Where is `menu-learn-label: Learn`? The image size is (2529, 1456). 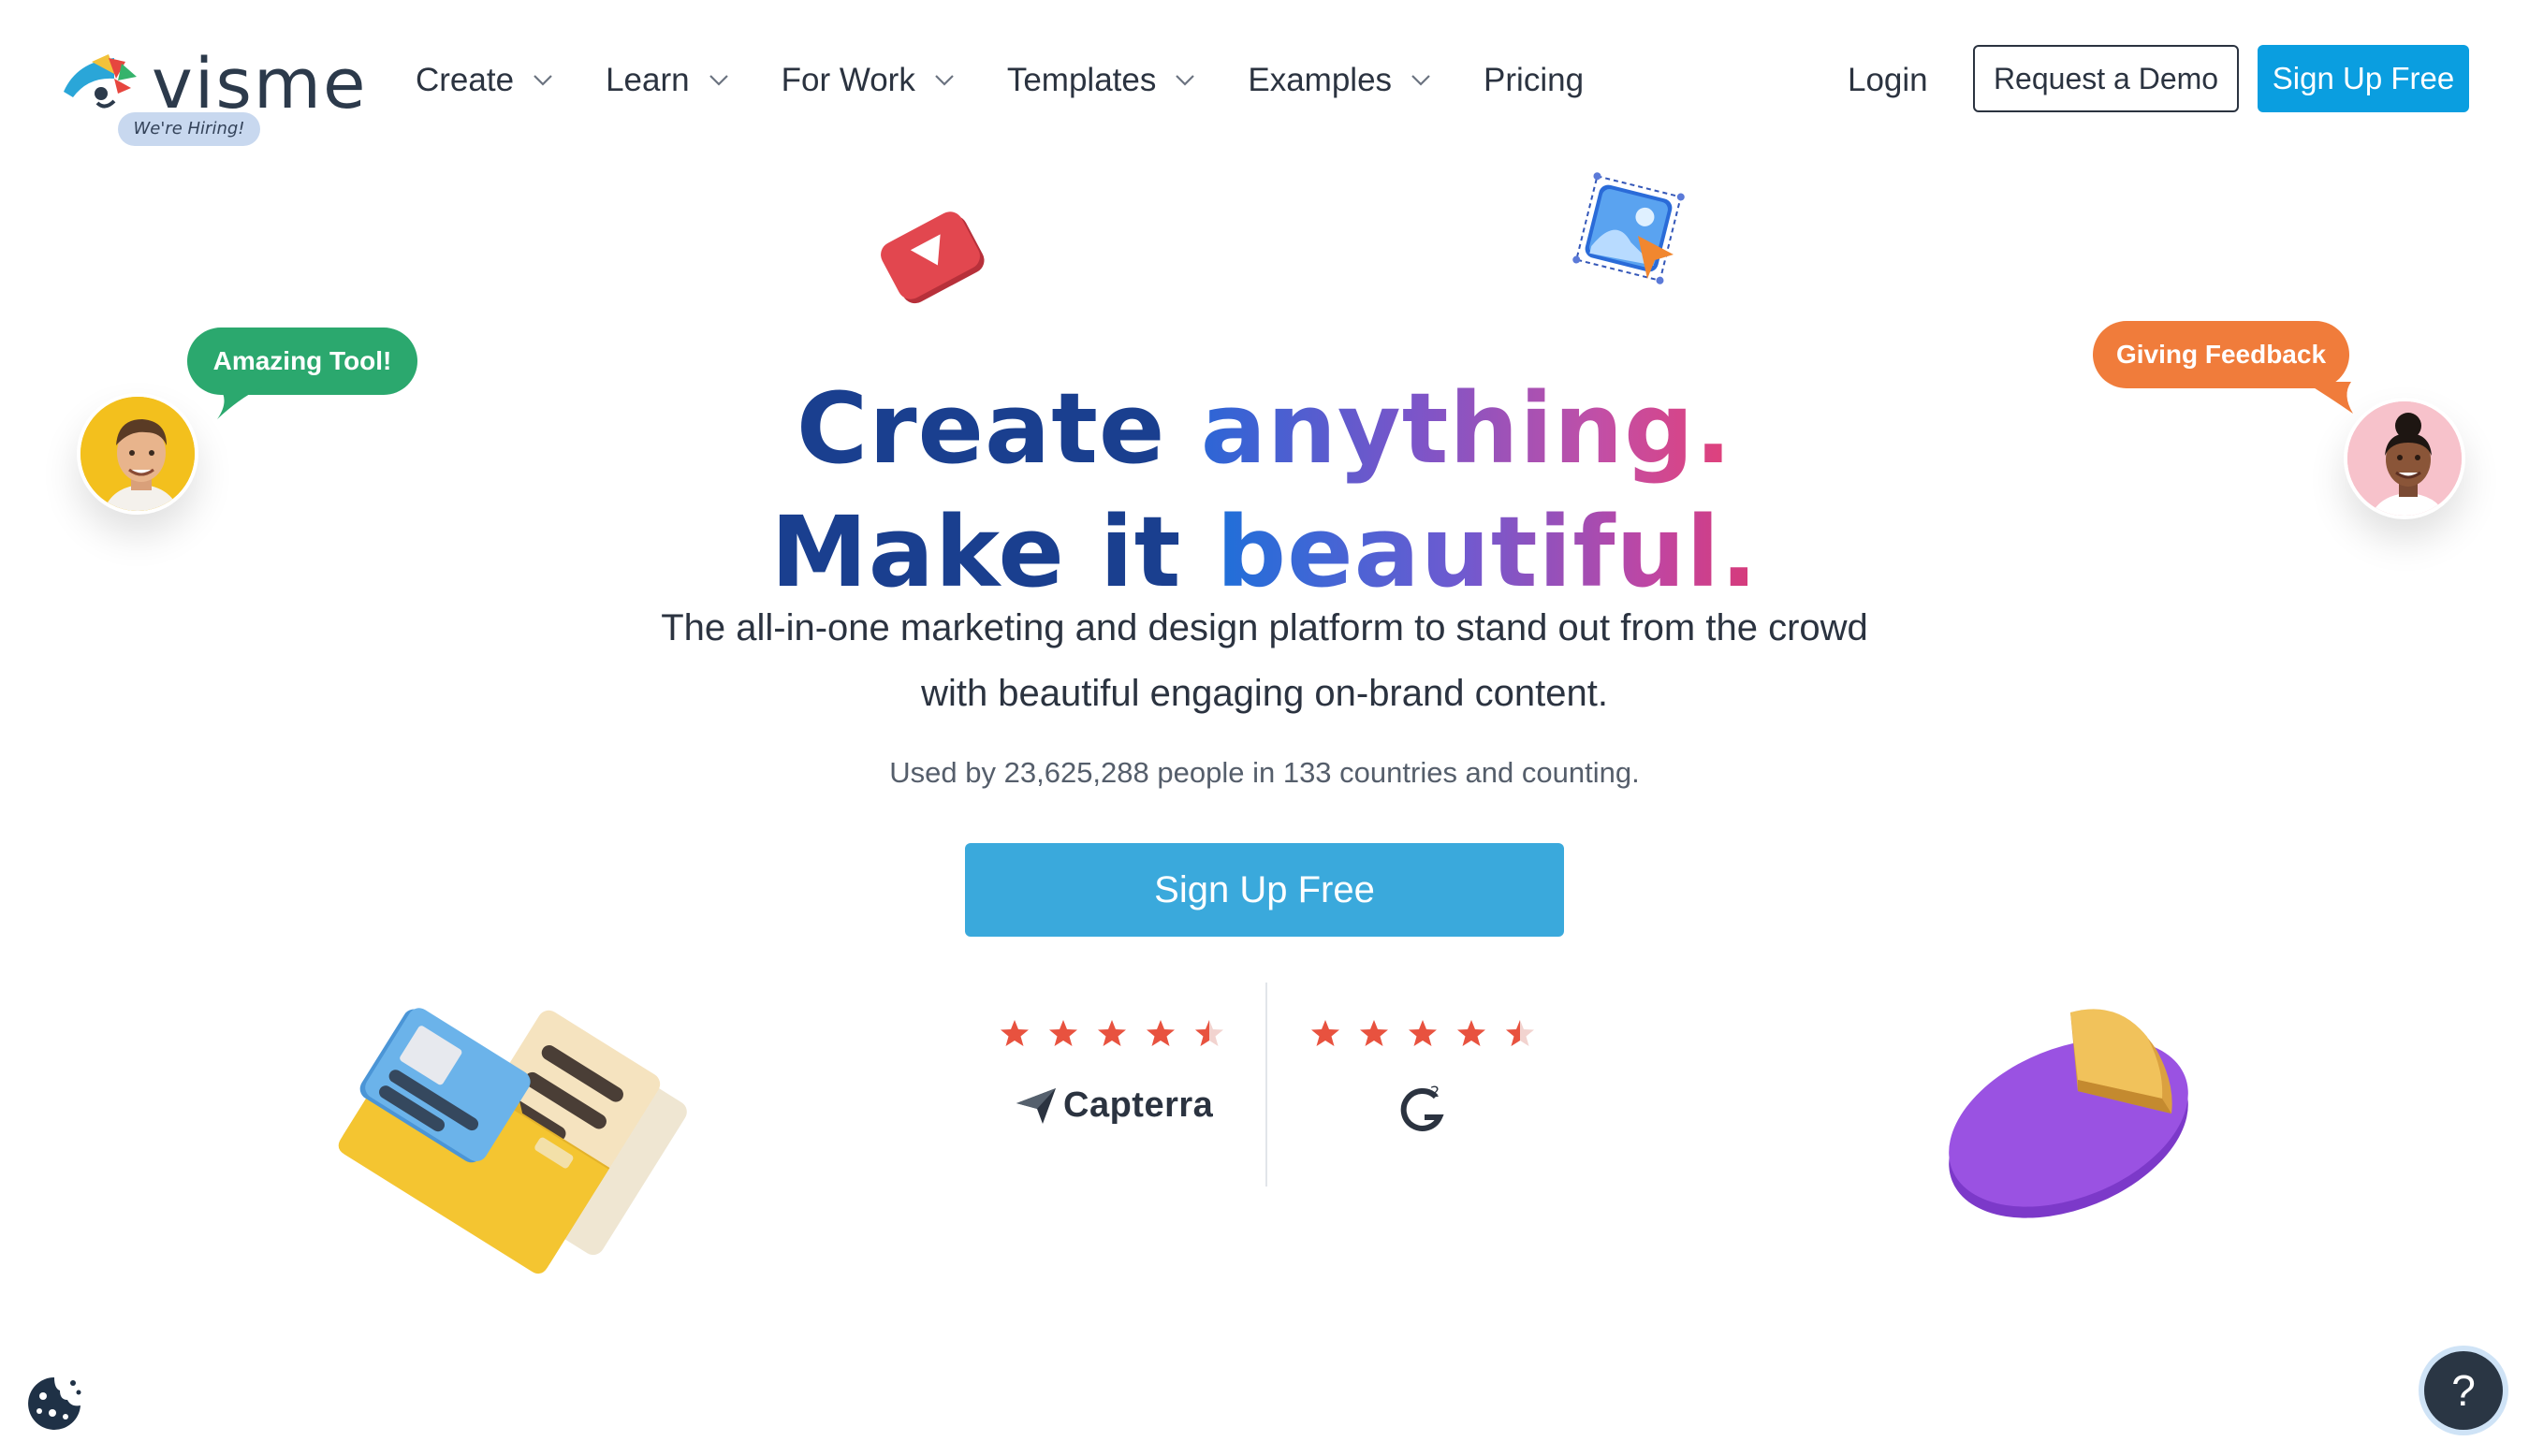 menu-learn-label: Learn is located at coordinates (648, 80).